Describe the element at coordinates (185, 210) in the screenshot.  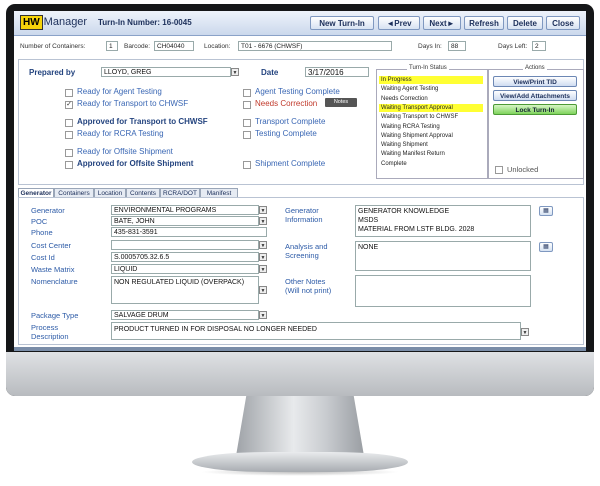
I see `generator-field: ENVIRONMENTAL PROGRAMS` at that location.